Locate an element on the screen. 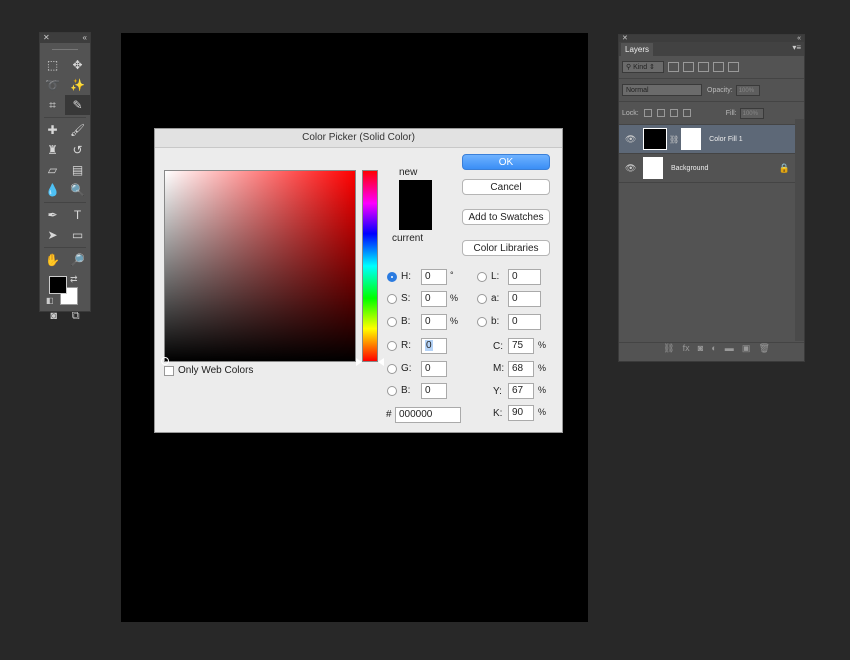  lab-b-input: 0 is located at coordinates (524, 322).